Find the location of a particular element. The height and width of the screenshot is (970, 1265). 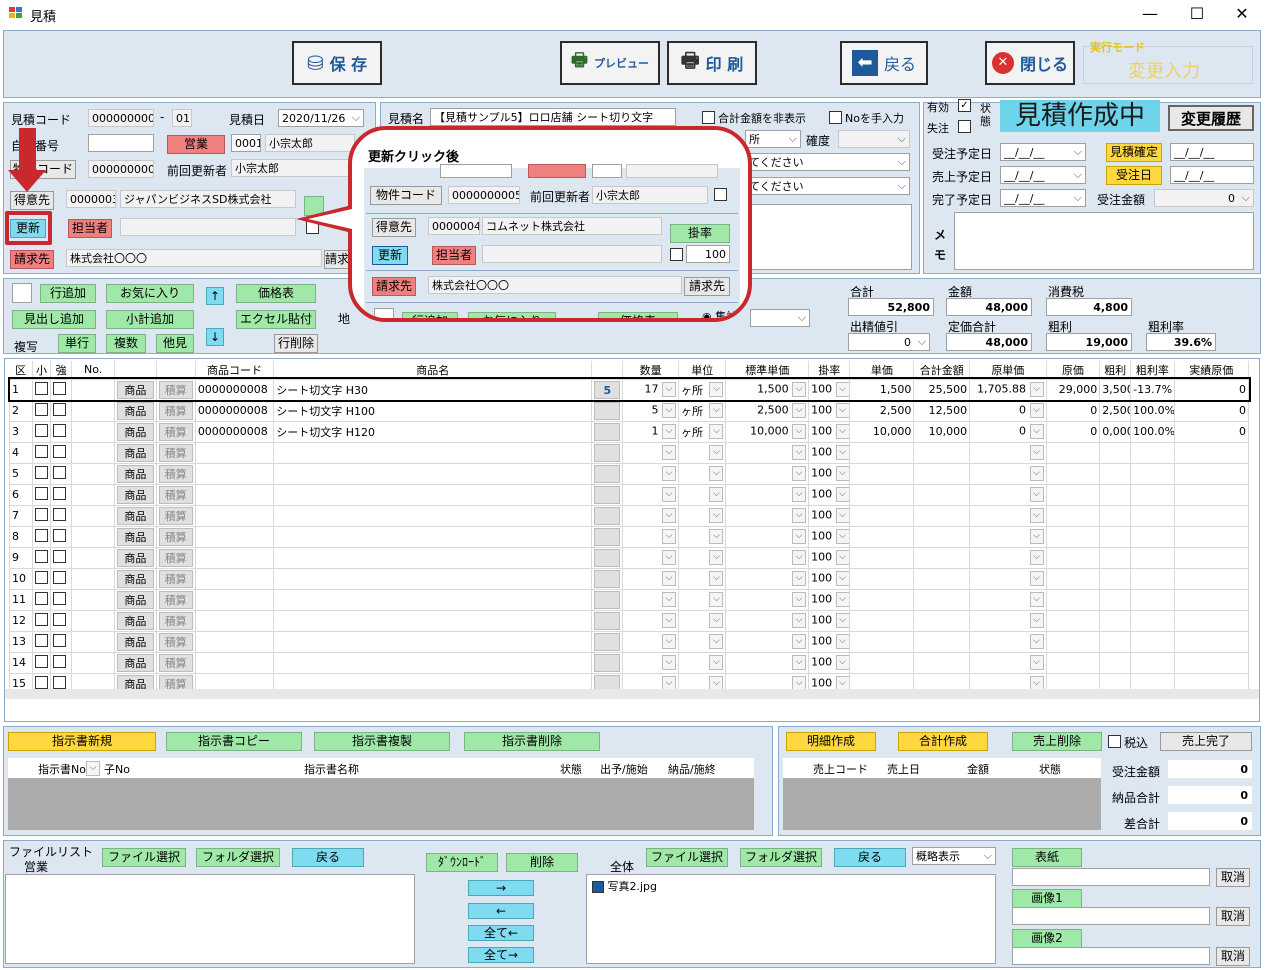

download-button: ﾀﾞｳﾝﾛｰﾄﾞ is located at coordinates (462, 862).